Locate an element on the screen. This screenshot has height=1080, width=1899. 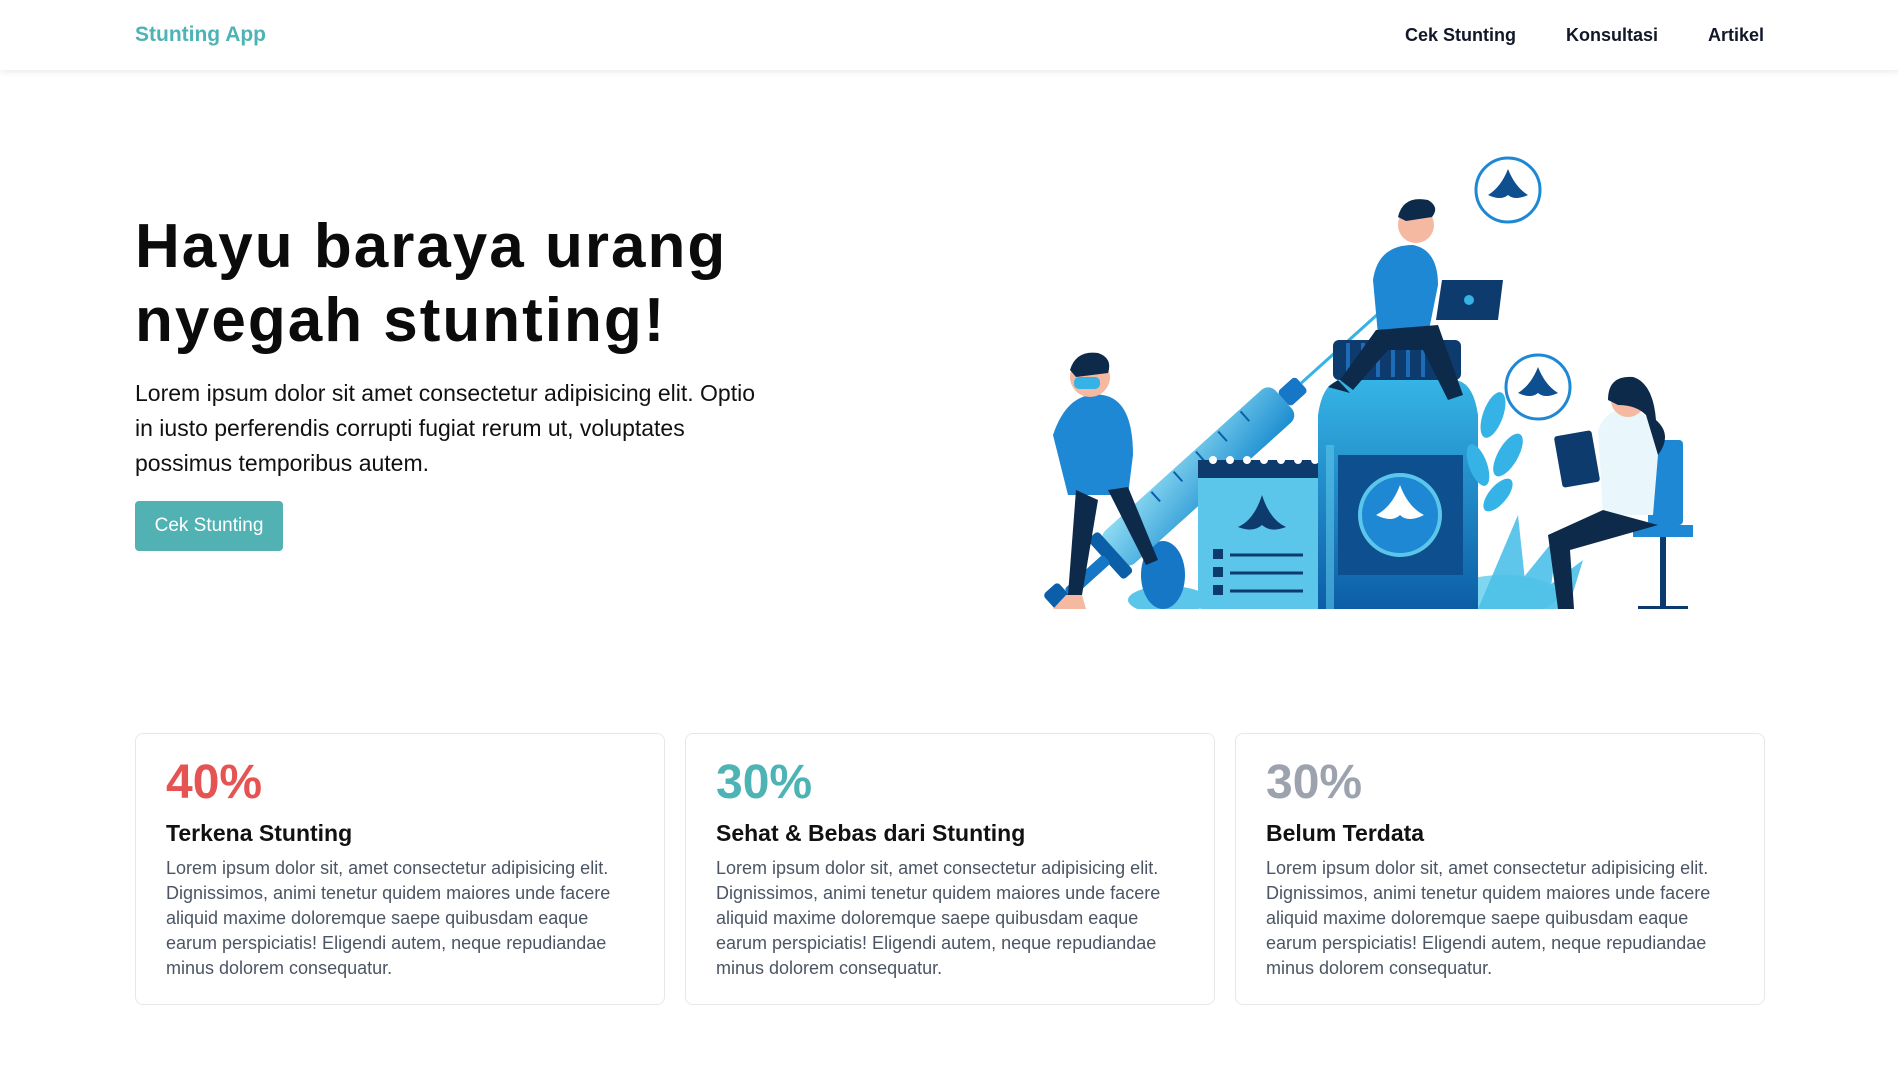
nav-link-konsultasi: Konsultasi is located at coordinates (1612, 35).